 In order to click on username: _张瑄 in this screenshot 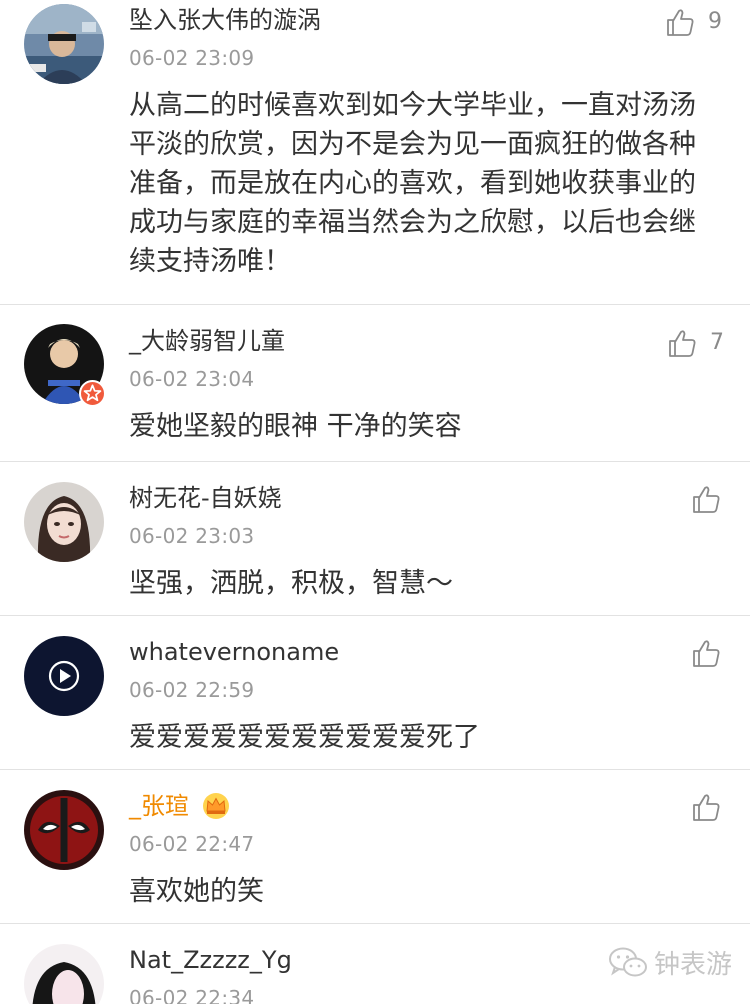, I will do `click(159, 806)`.